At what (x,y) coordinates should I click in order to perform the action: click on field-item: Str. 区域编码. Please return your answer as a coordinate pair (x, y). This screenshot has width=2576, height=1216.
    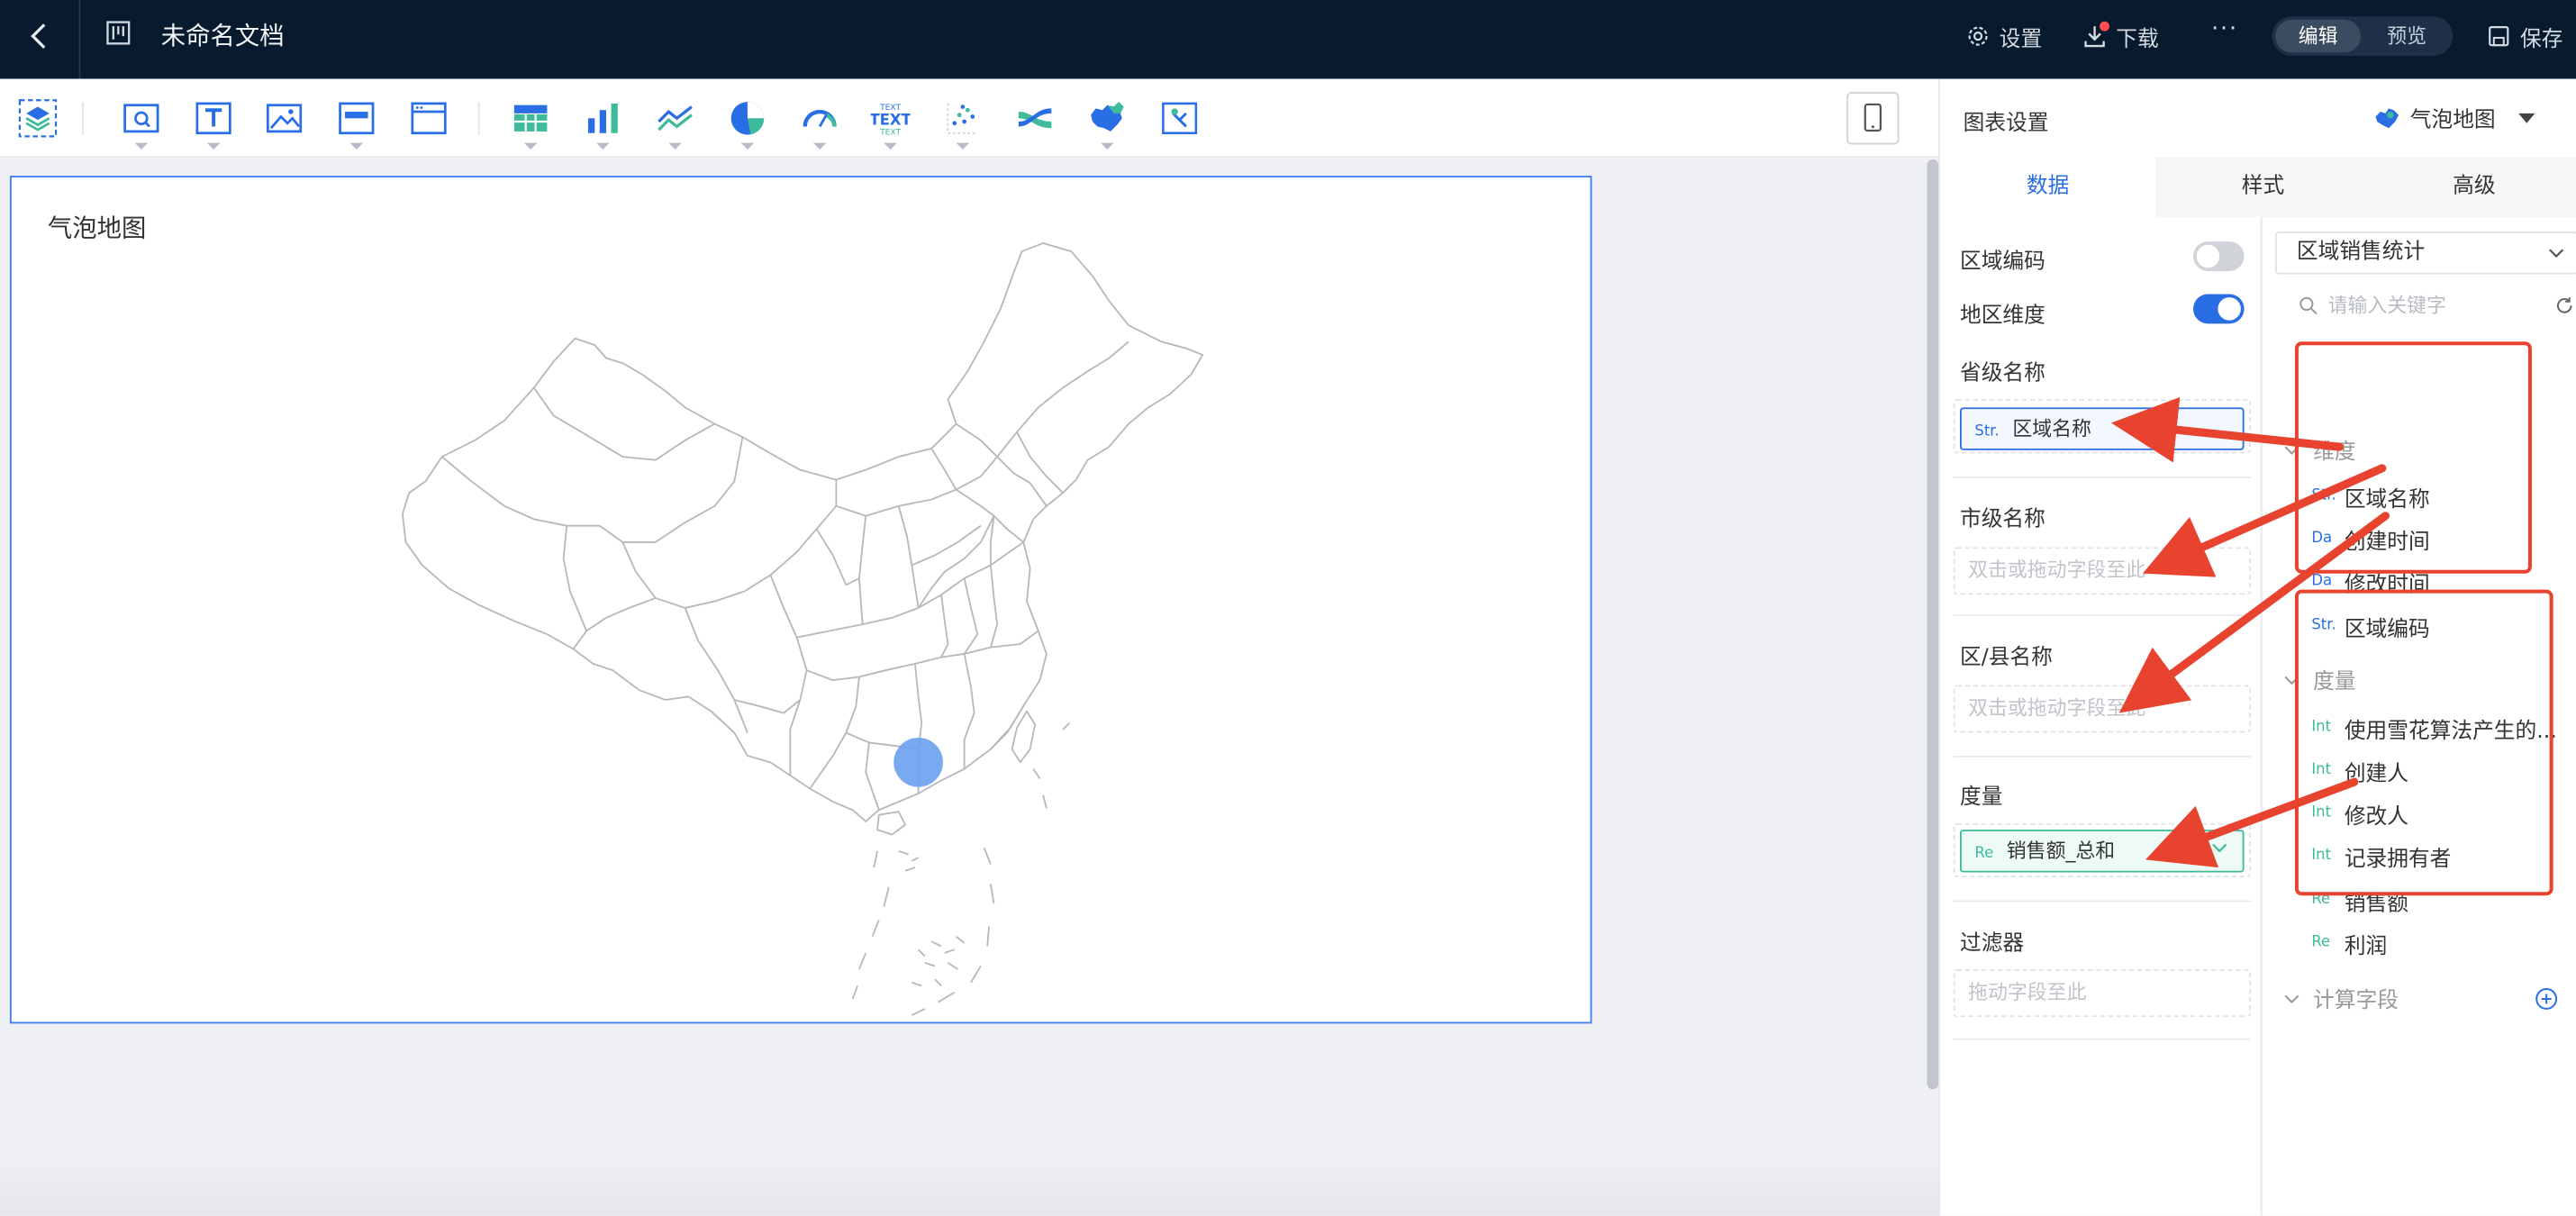
    Looking at the image, I should click on (2370, 626).